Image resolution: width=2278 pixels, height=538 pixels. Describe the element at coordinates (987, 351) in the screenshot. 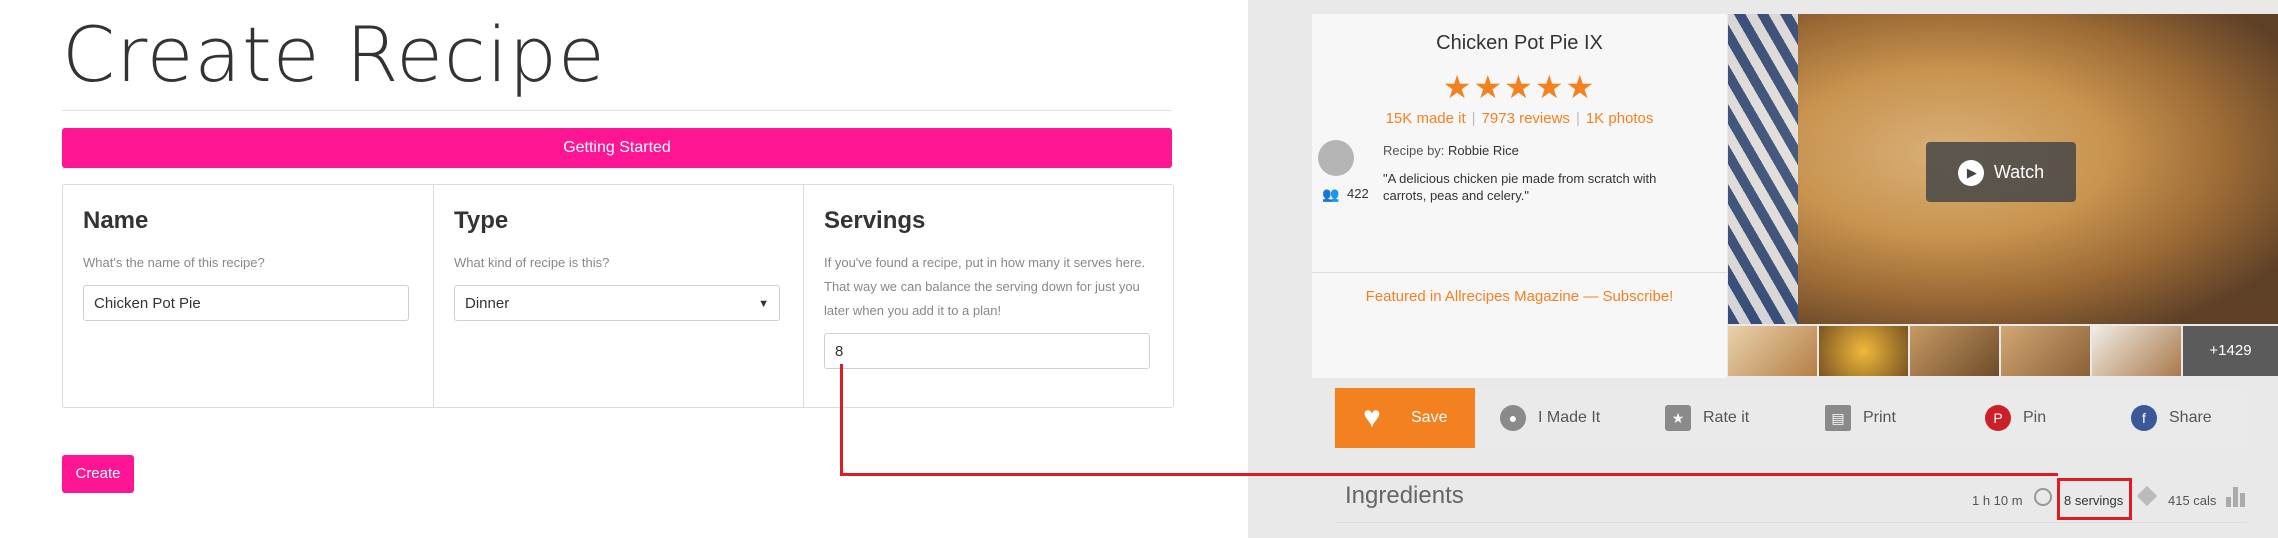

I see `servings-input: 8` at that location.